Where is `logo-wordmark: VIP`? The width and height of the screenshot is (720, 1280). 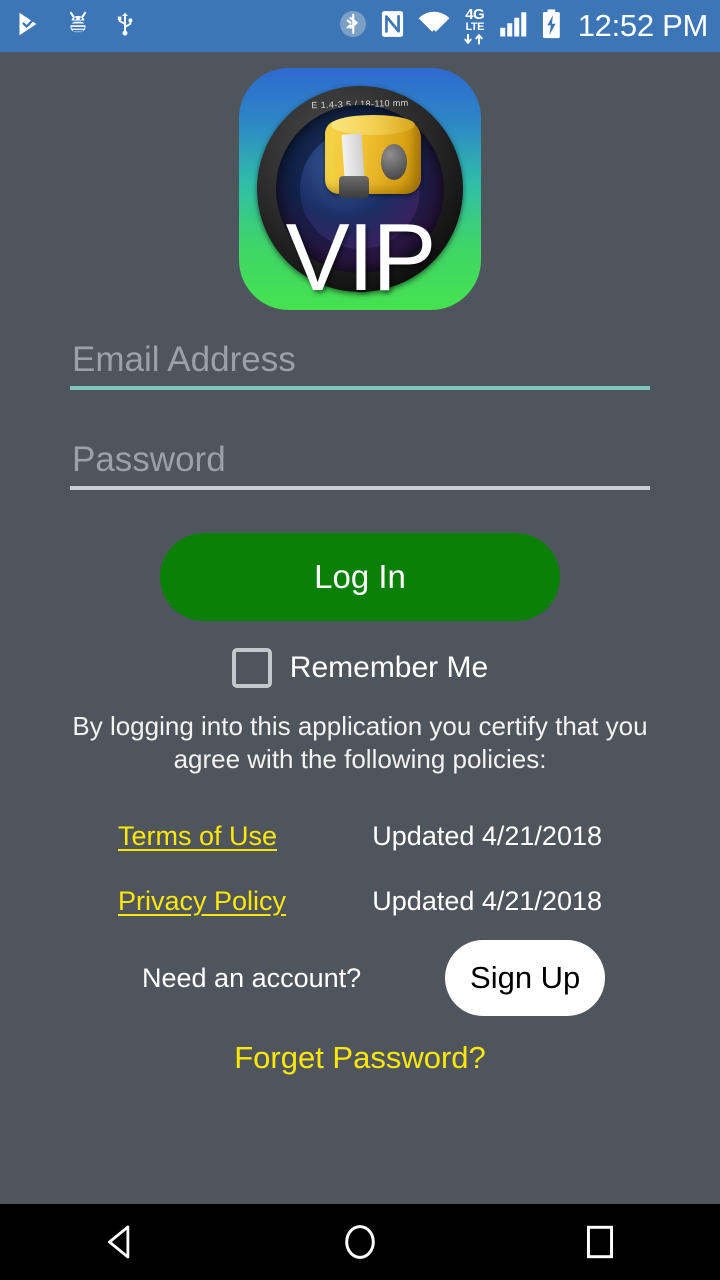 logo-wordmark: VIP is located at coordinates (361, 256).